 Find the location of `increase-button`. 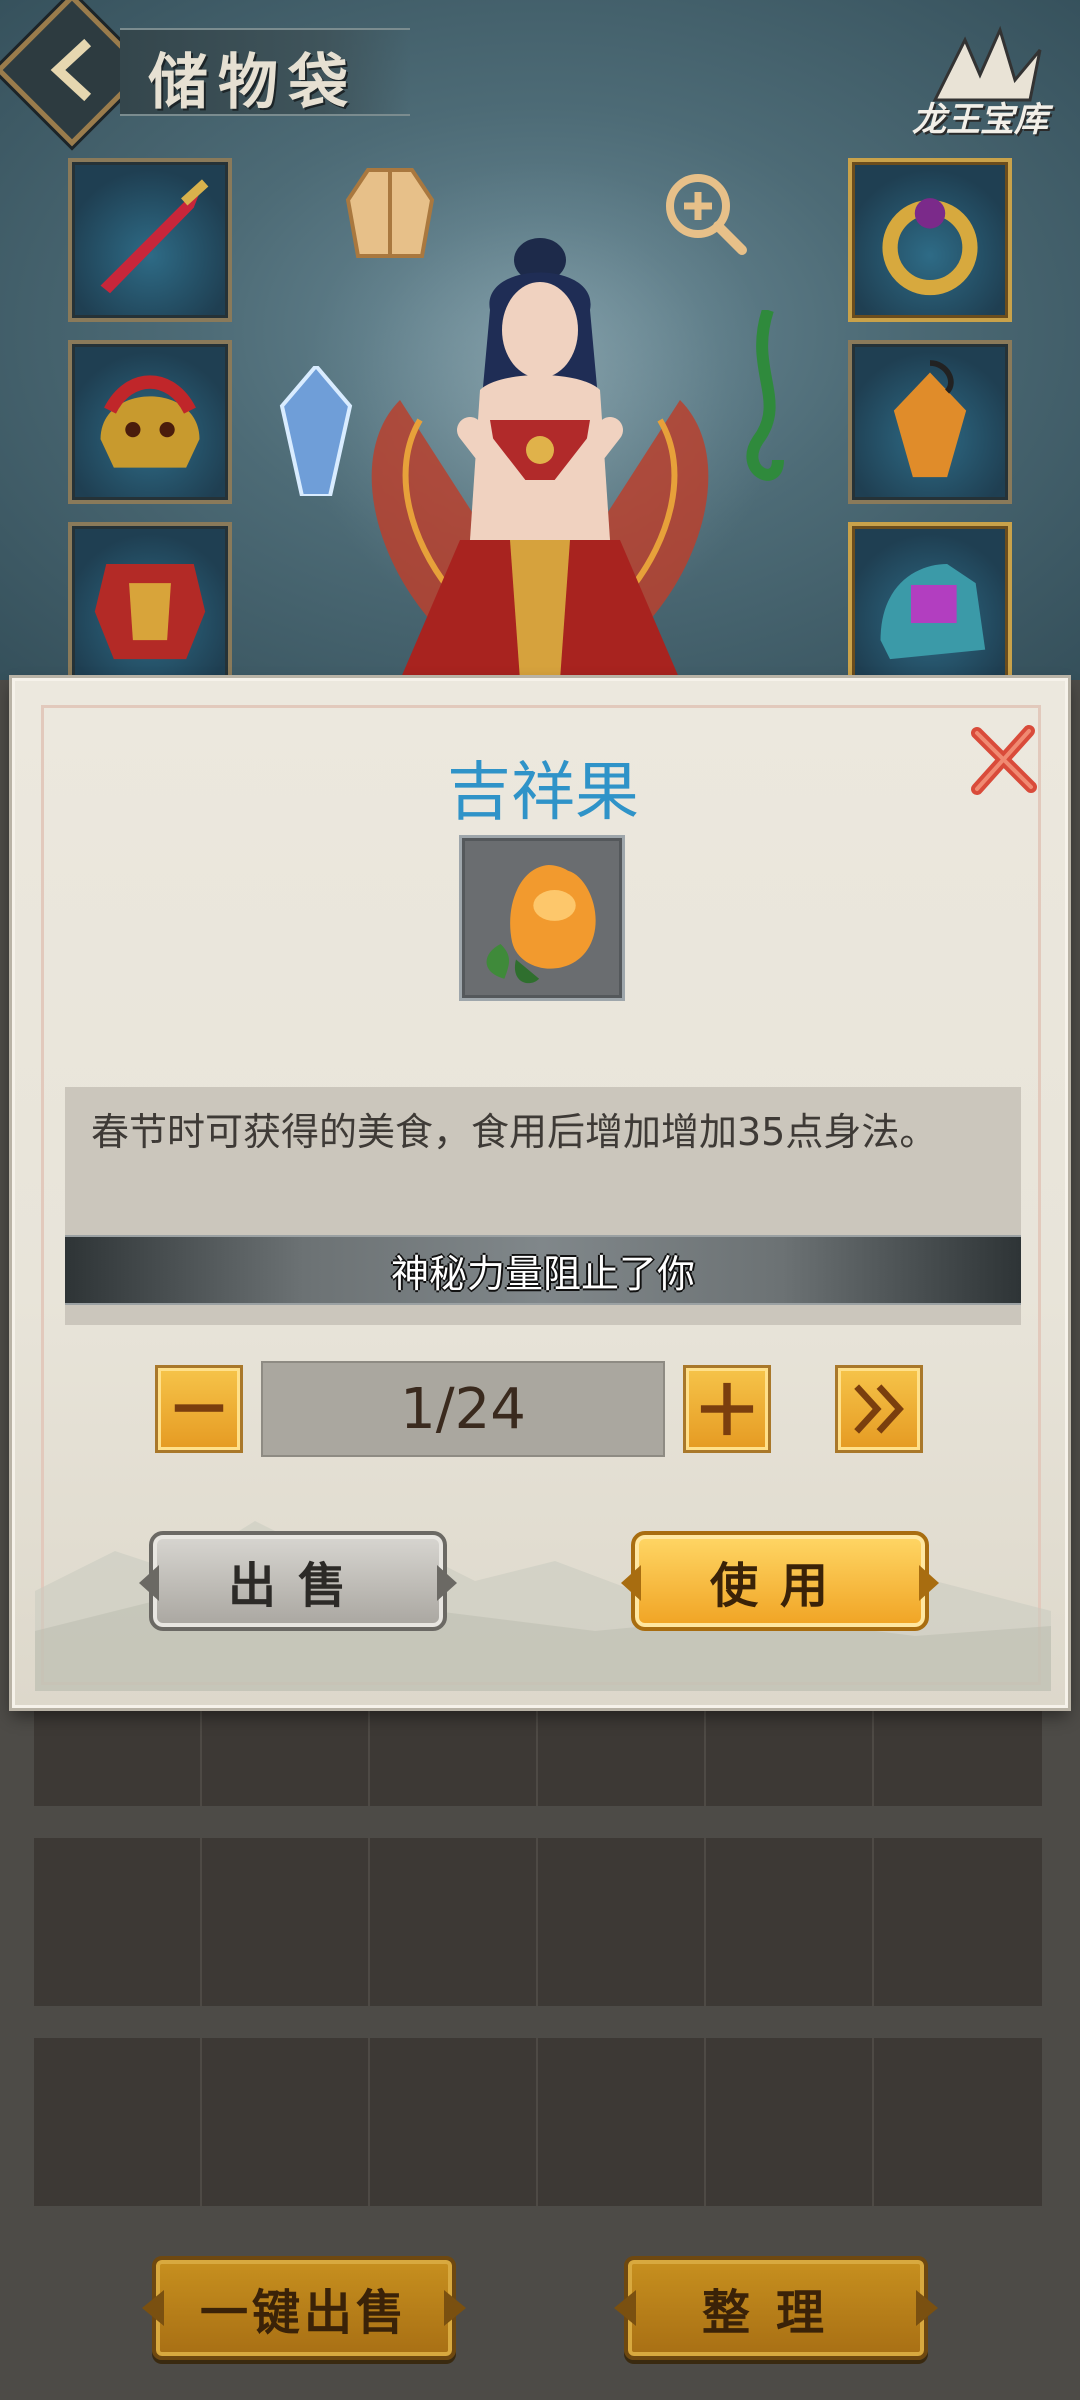

increase-button is located at coordinates (727, 1409).